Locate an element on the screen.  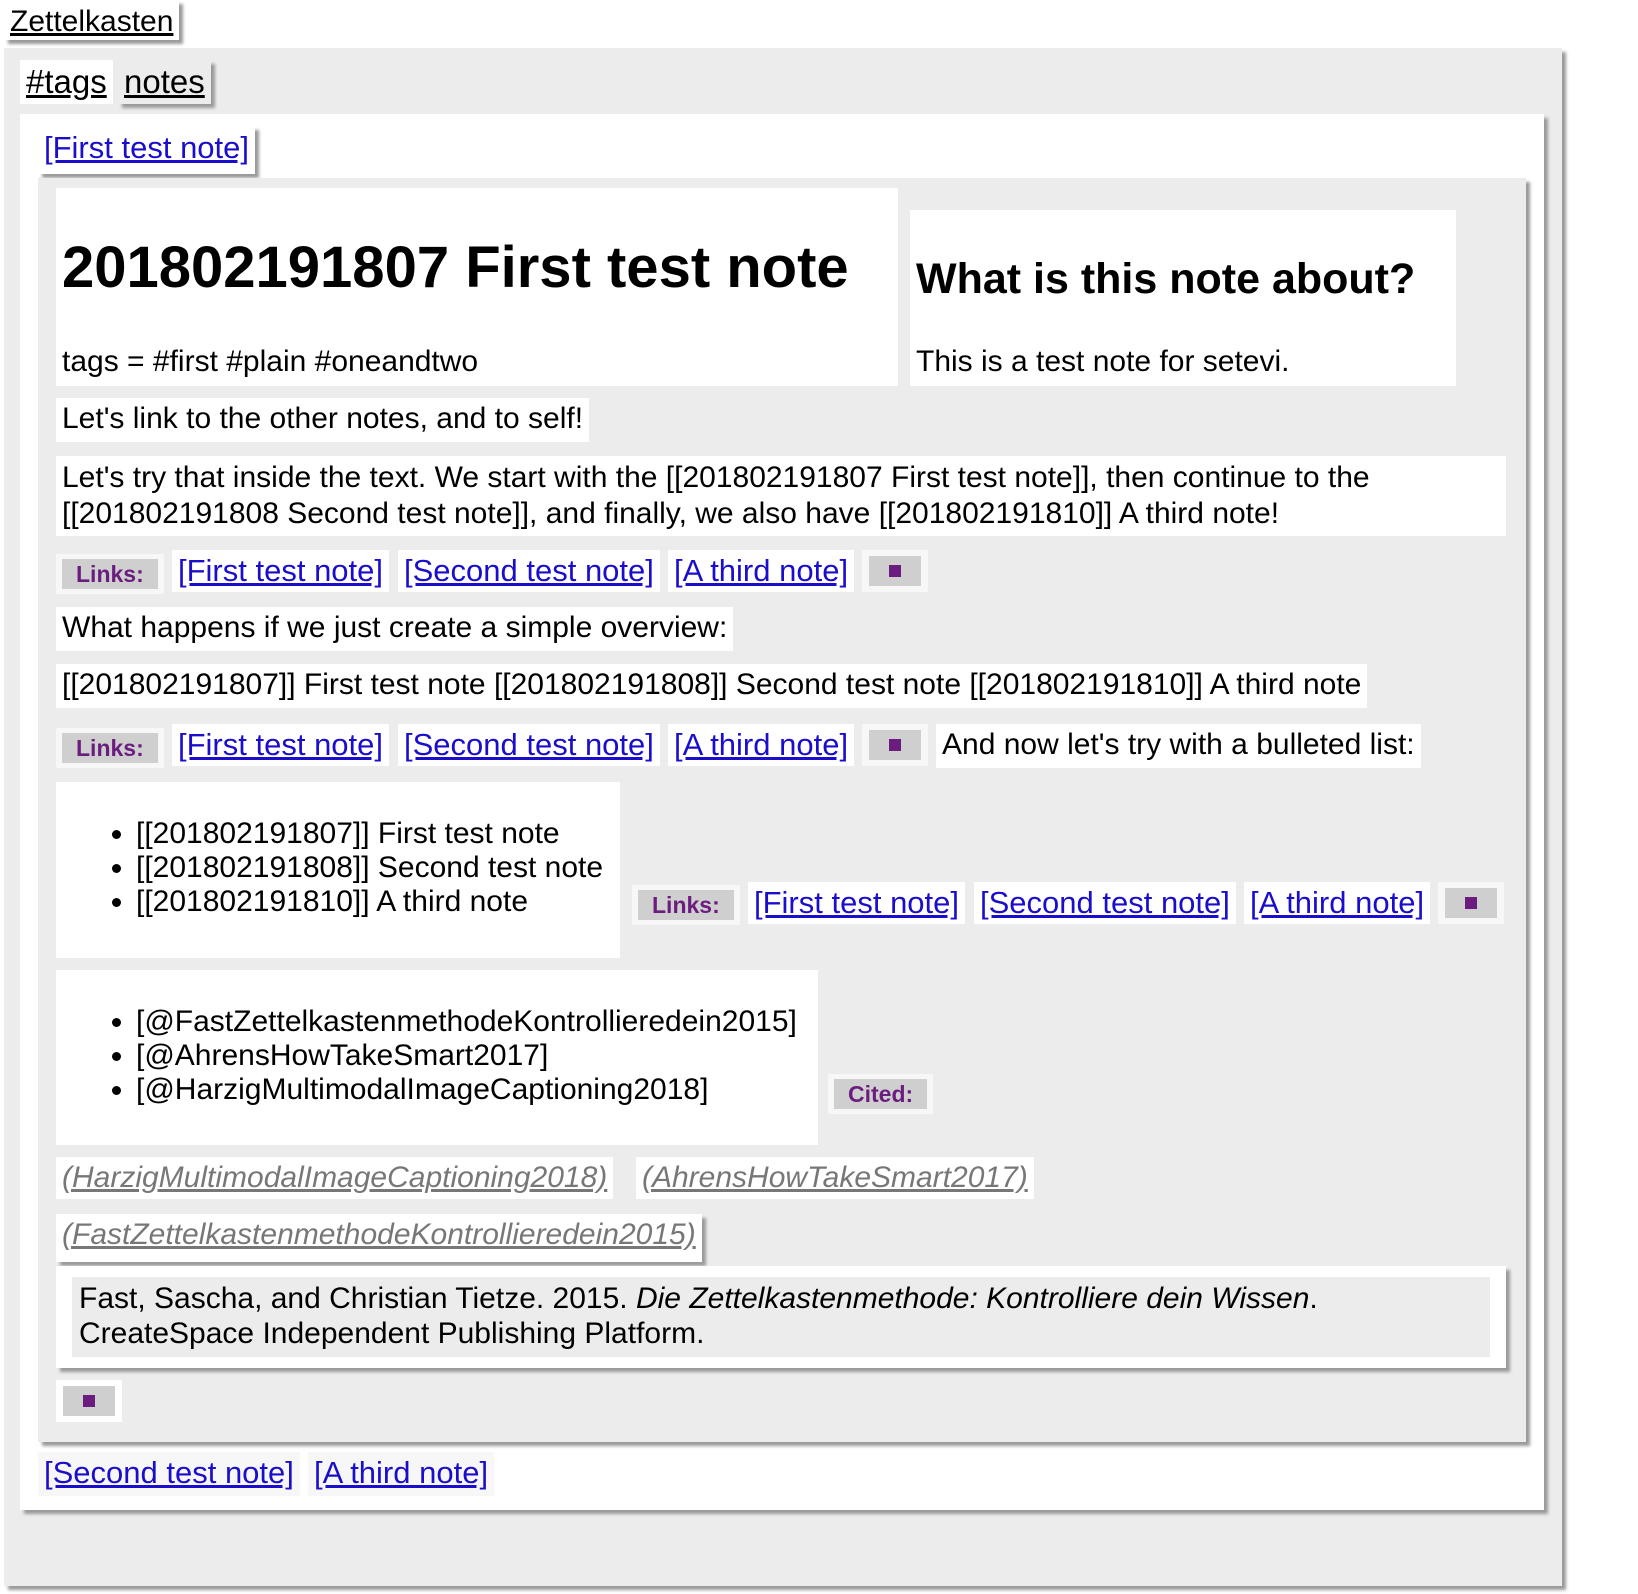
app-title: Zettelkasten is located at coordinates (91, 21).